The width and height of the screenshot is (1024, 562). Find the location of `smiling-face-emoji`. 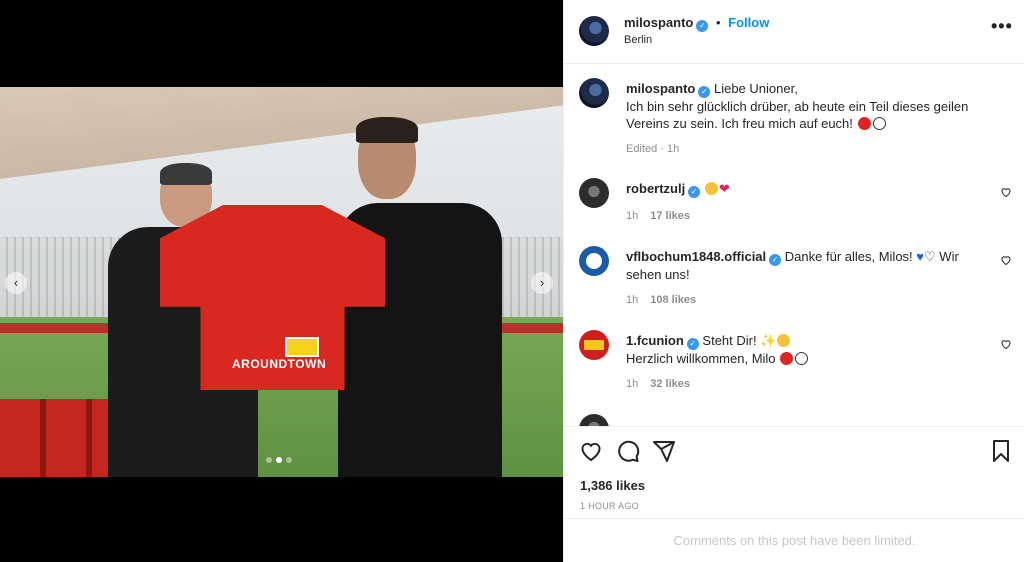

smiling-face-emoji is located at coordinates (784, 340).